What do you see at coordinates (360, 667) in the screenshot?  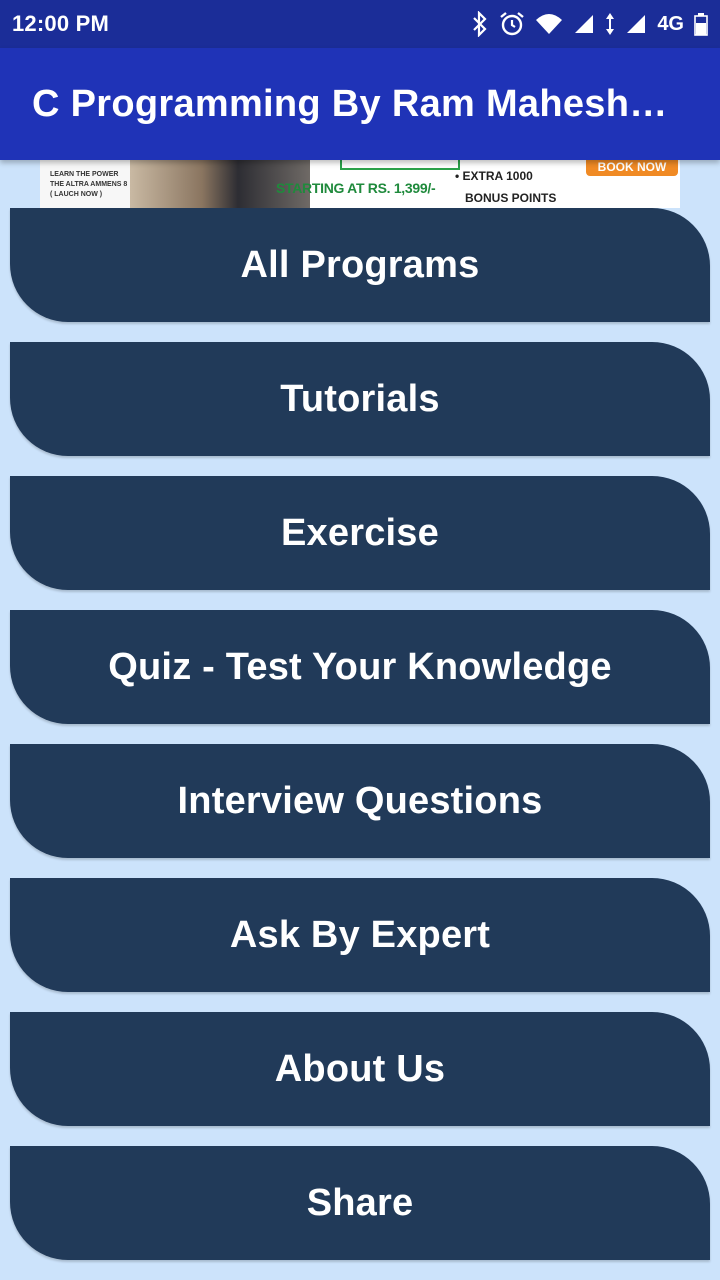 I see `quiz-button: Quiz - Test Your Knowledge` at bounding box center [360, 667].